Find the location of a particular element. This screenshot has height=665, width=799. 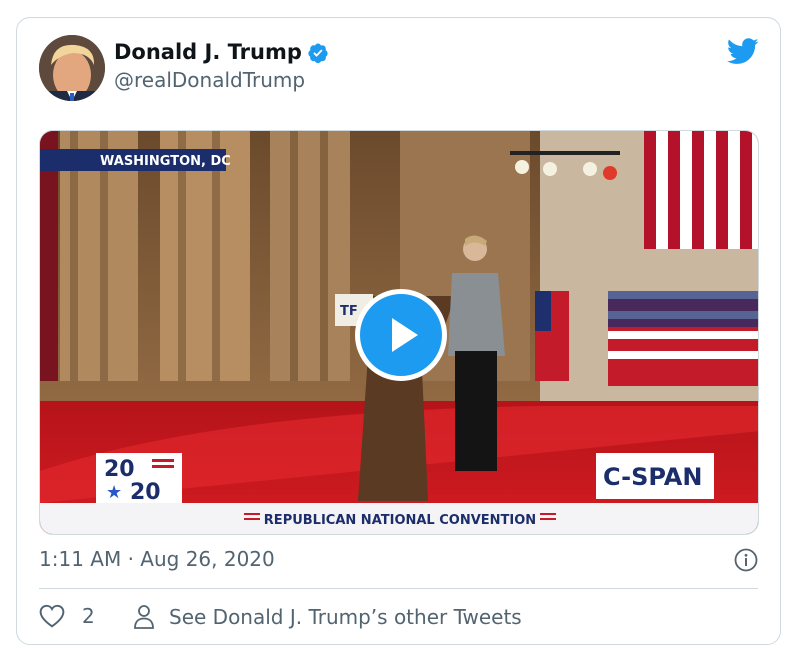

badge-bottom: 20 is located at coordinates (145, 492).